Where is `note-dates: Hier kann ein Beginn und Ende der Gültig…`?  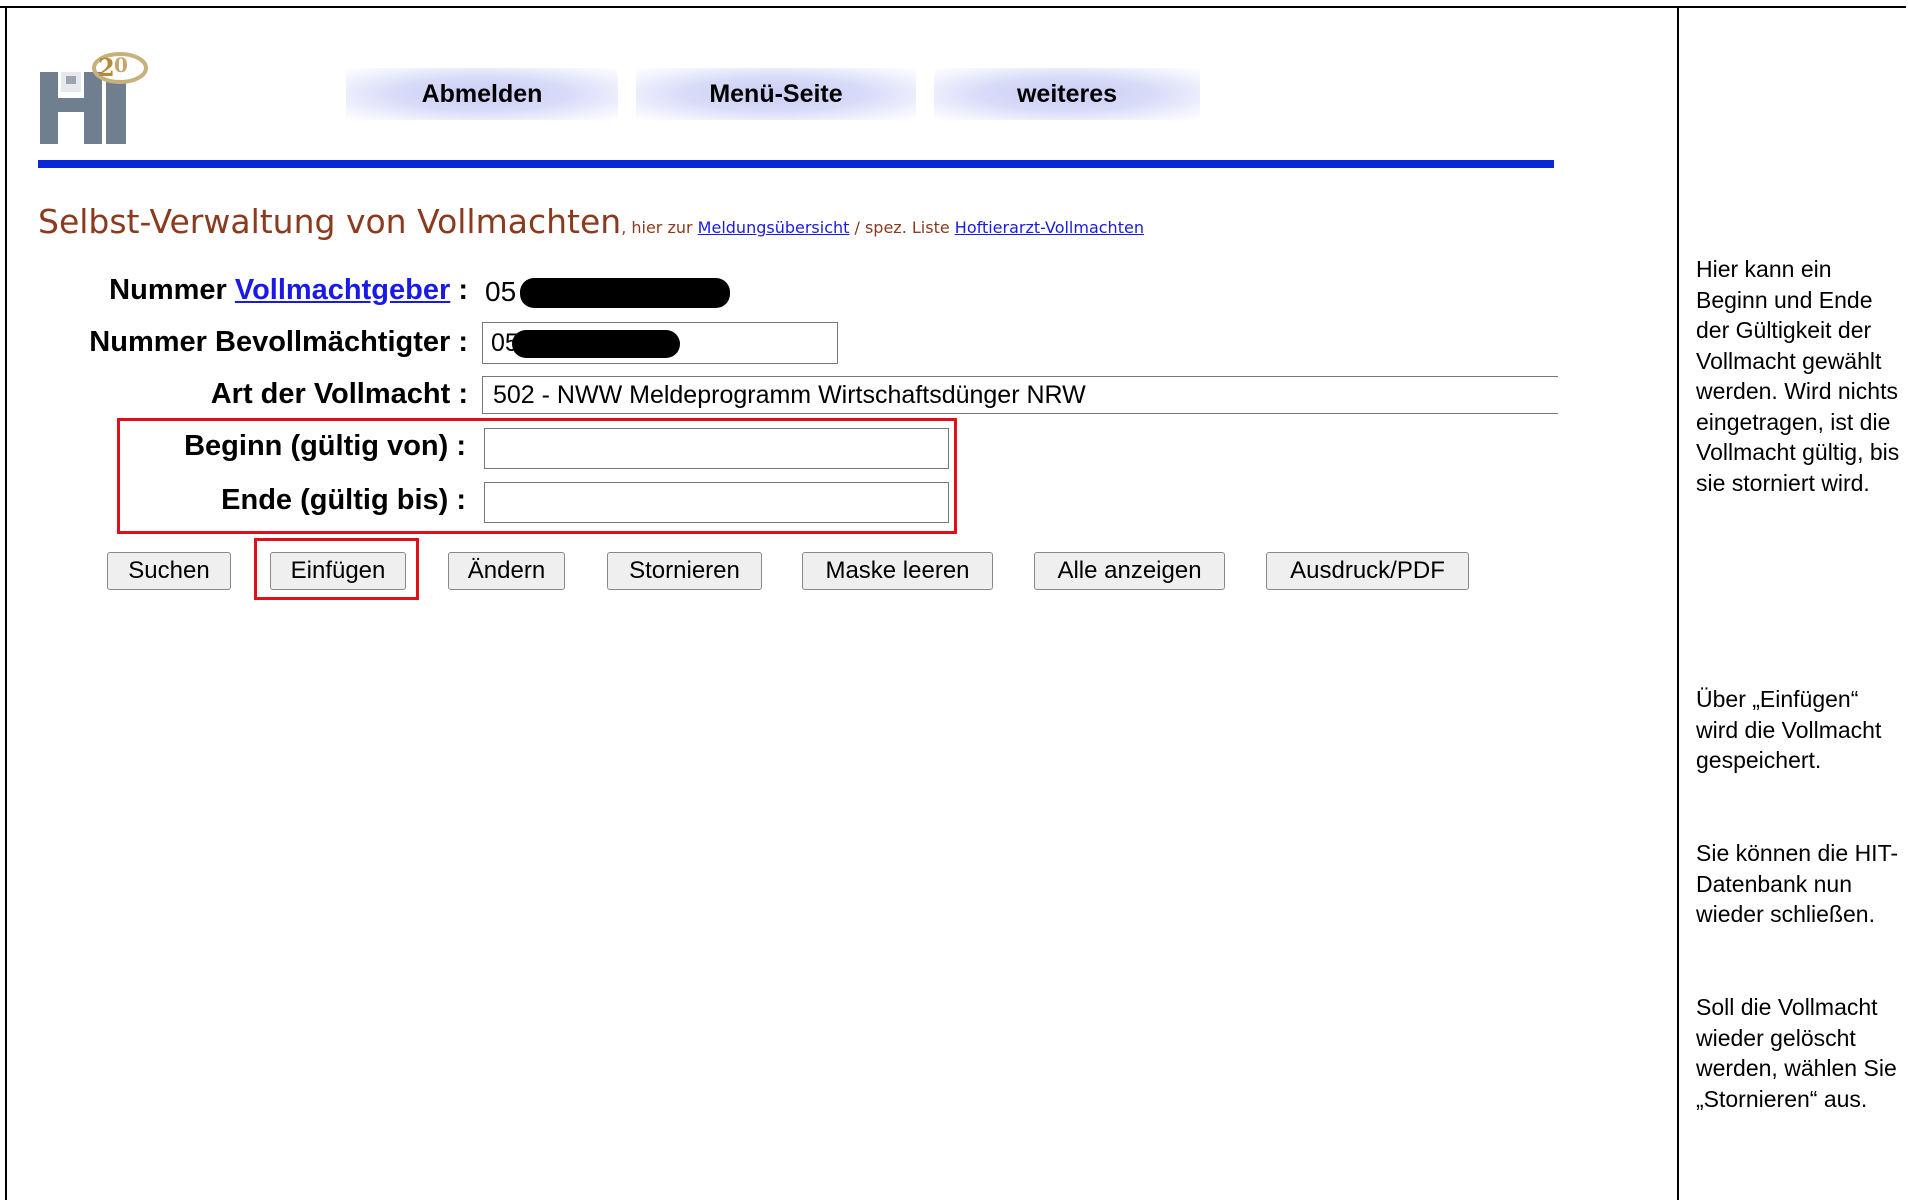 note-dates: Hier kann ein Beginn und Ende der Gültig… is located at coordinates (1798, 376).